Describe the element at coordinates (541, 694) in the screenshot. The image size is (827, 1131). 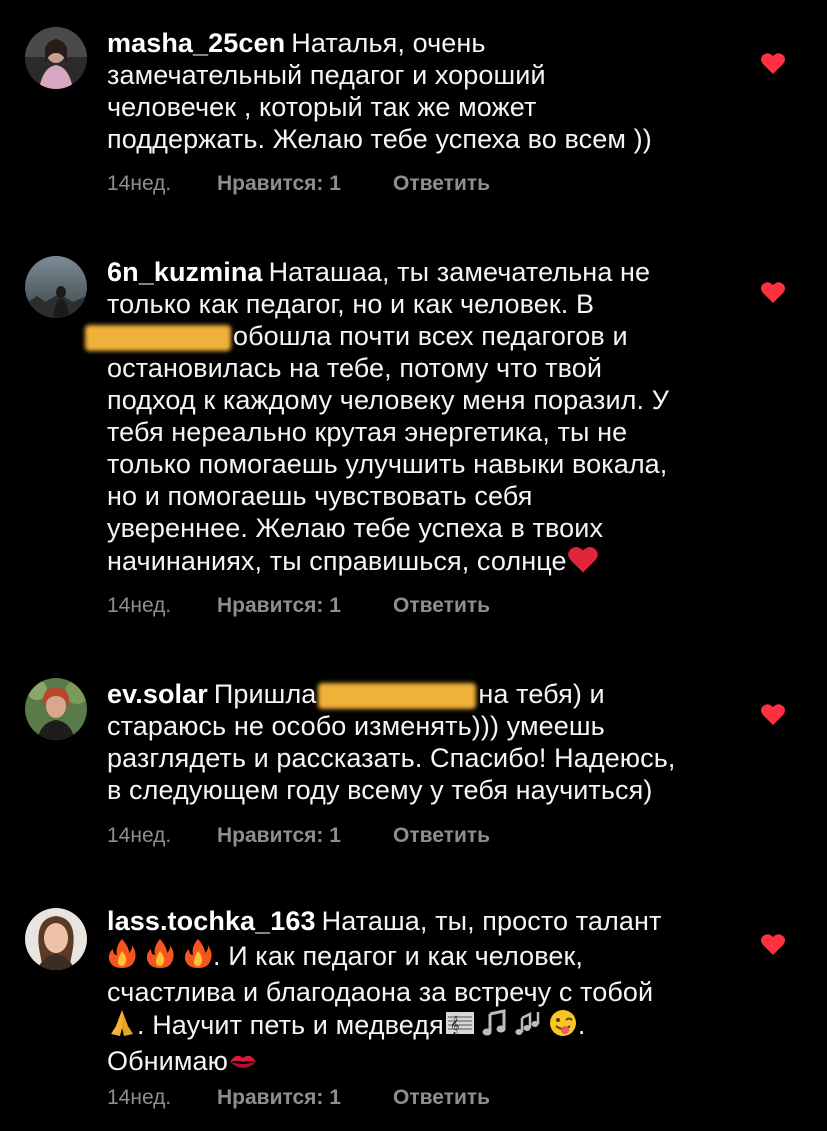
I see `comment-body-line: на тебя) и` at that location.